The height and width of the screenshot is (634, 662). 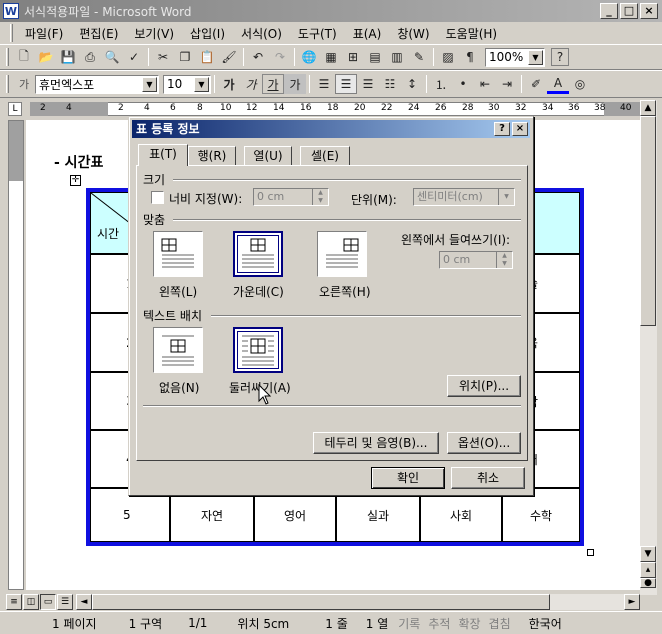 I want to click on tab-table: 표(T), so click(x=163, y=155).